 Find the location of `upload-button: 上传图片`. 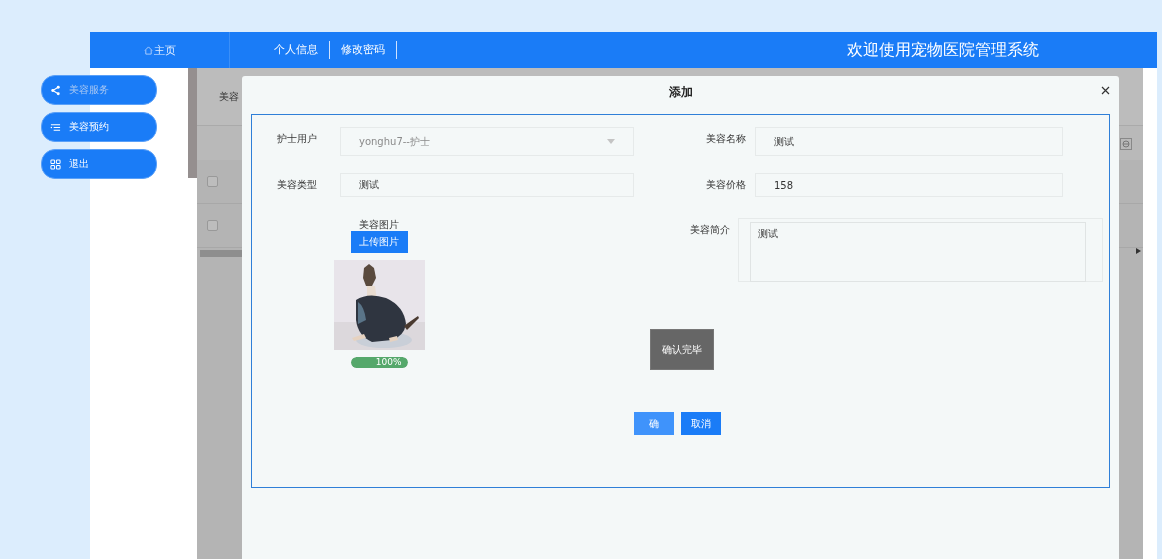

upload-button: 上传图片 is located at coordinates (379, 242).